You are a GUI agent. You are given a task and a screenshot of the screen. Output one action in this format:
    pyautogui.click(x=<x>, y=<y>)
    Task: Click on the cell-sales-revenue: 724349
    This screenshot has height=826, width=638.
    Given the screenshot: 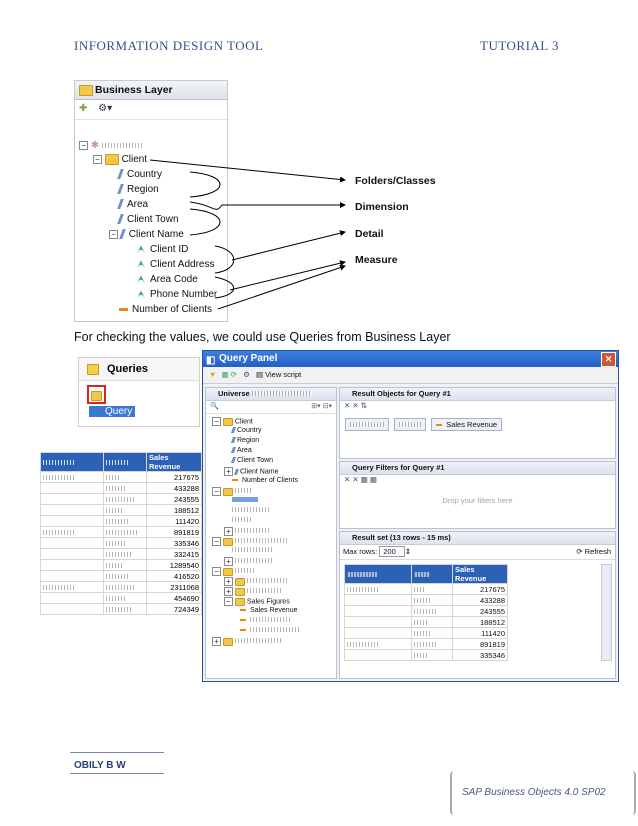 What is the action you would take?
    pyautogui.click(x=174, y=609)
    